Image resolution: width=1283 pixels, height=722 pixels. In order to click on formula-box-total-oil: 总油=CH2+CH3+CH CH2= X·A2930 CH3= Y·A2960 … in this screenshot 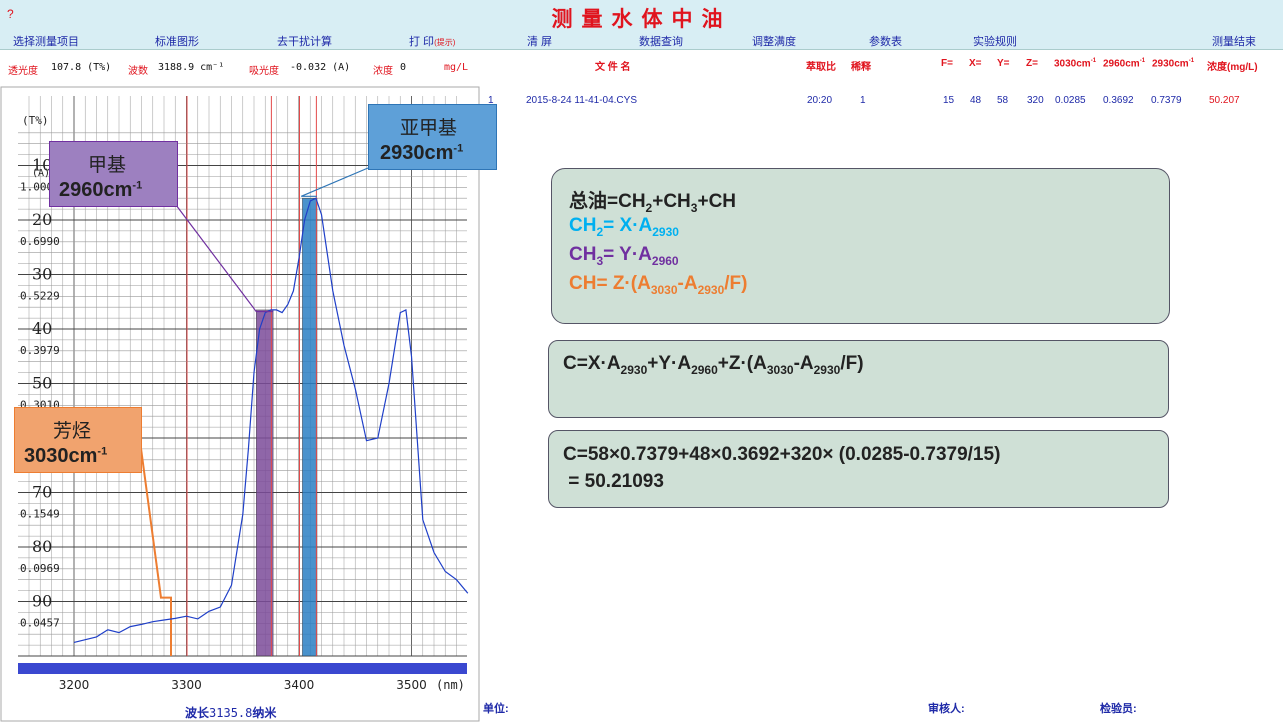, I will do `click(860, 246)`.